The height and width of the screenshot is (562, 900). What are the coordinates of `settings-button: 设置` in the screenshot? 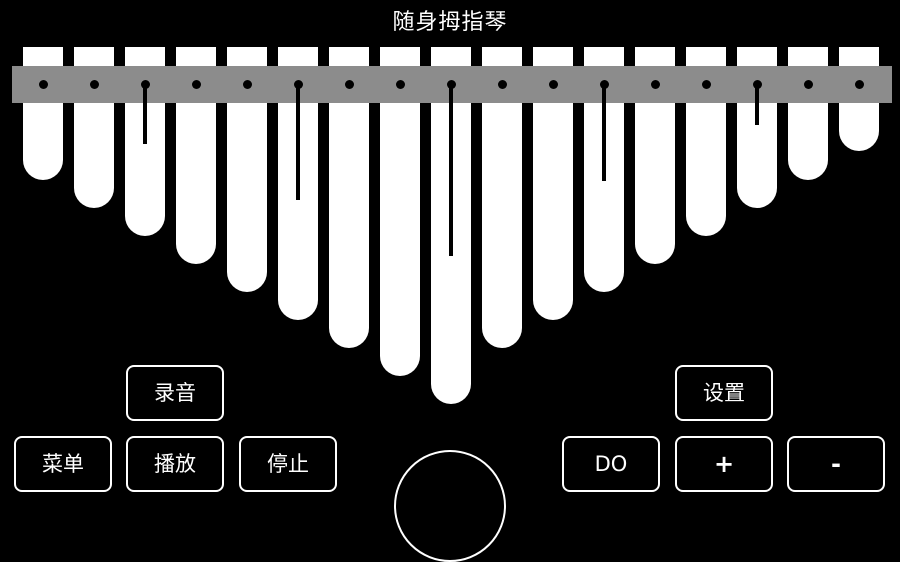 It's located at (724, 393).